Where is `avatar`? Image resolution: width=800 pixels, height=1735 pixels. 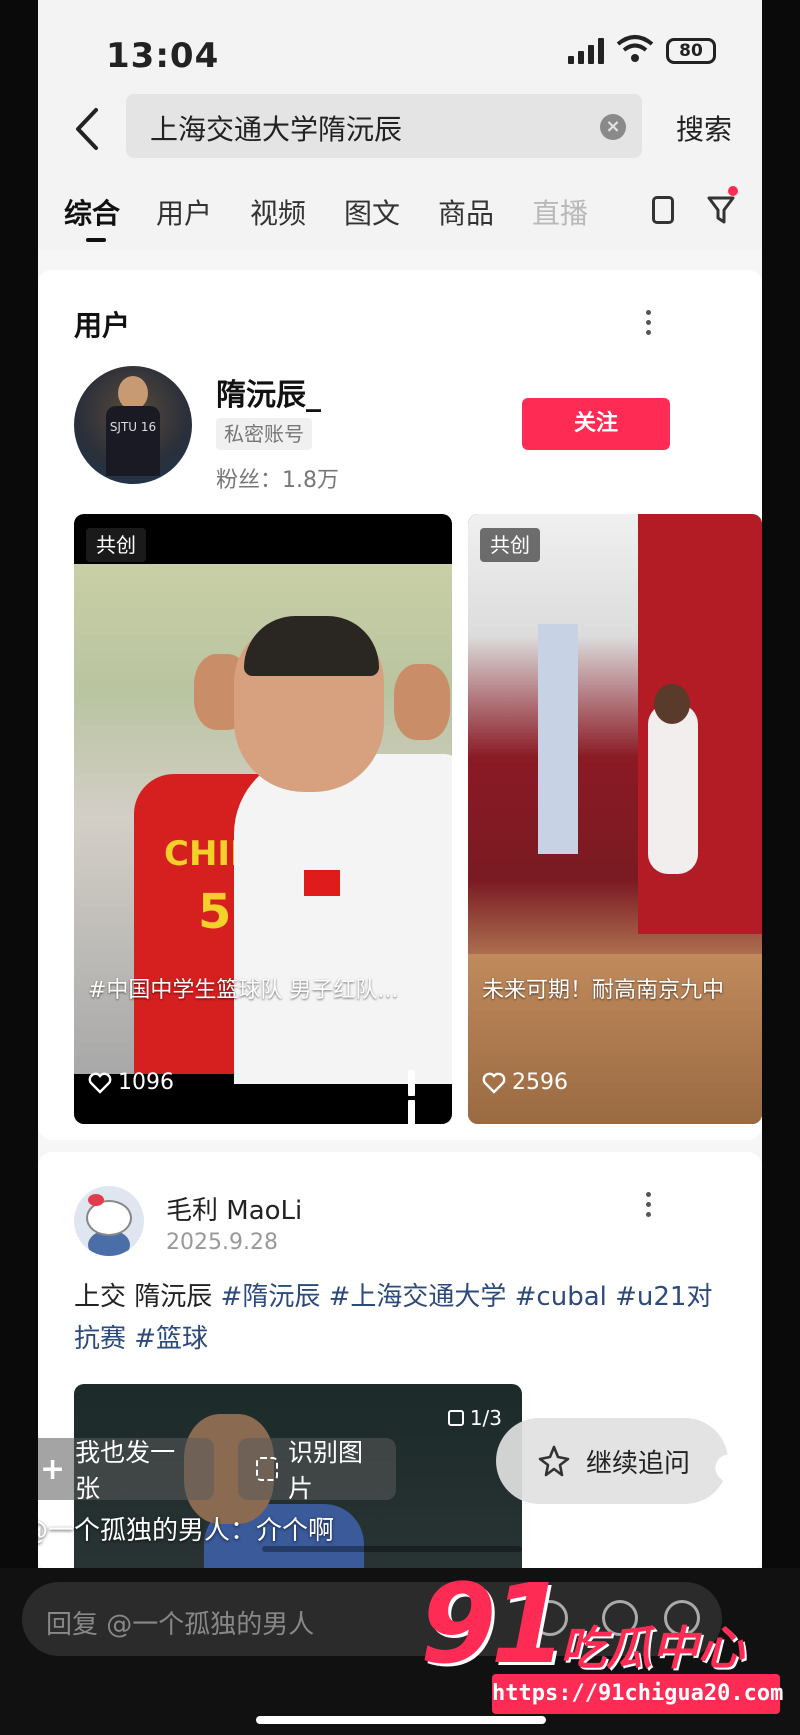
avatar is located at coordinates (109, 1221).